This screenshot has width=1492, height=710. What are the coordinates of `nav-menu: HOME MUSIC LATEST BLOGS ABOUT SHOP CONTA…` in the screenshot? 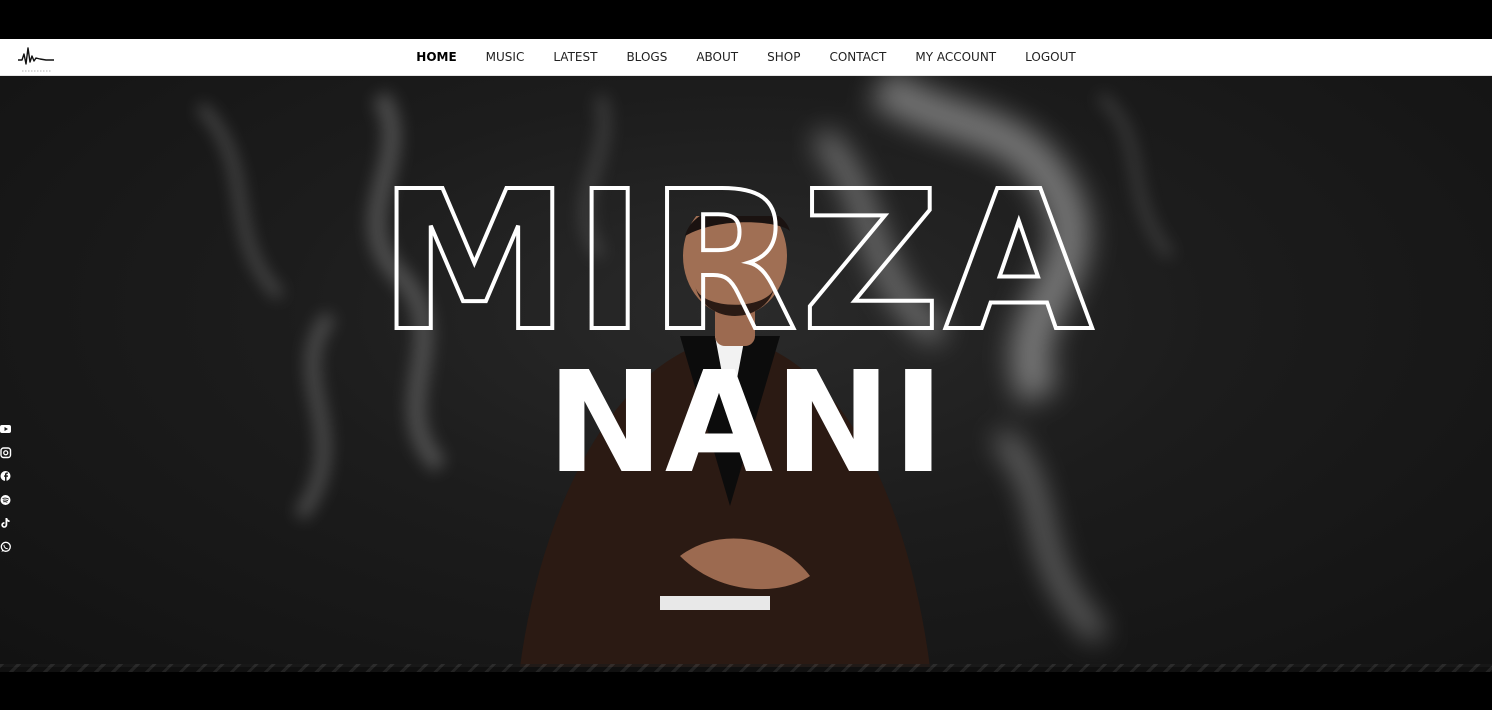 It's located at (746, 57).